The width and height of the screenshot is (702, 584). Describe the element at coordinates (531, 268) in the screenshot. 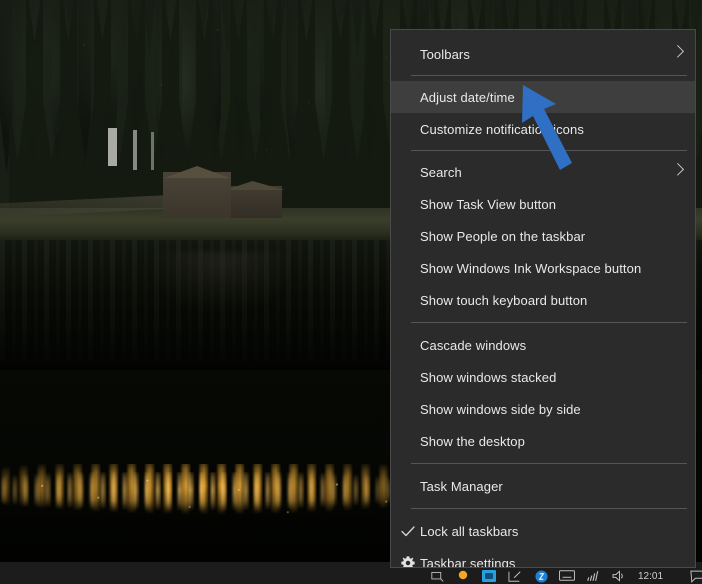

I see `menu-item-label: Show Windows Ink Workspace button` at that location.